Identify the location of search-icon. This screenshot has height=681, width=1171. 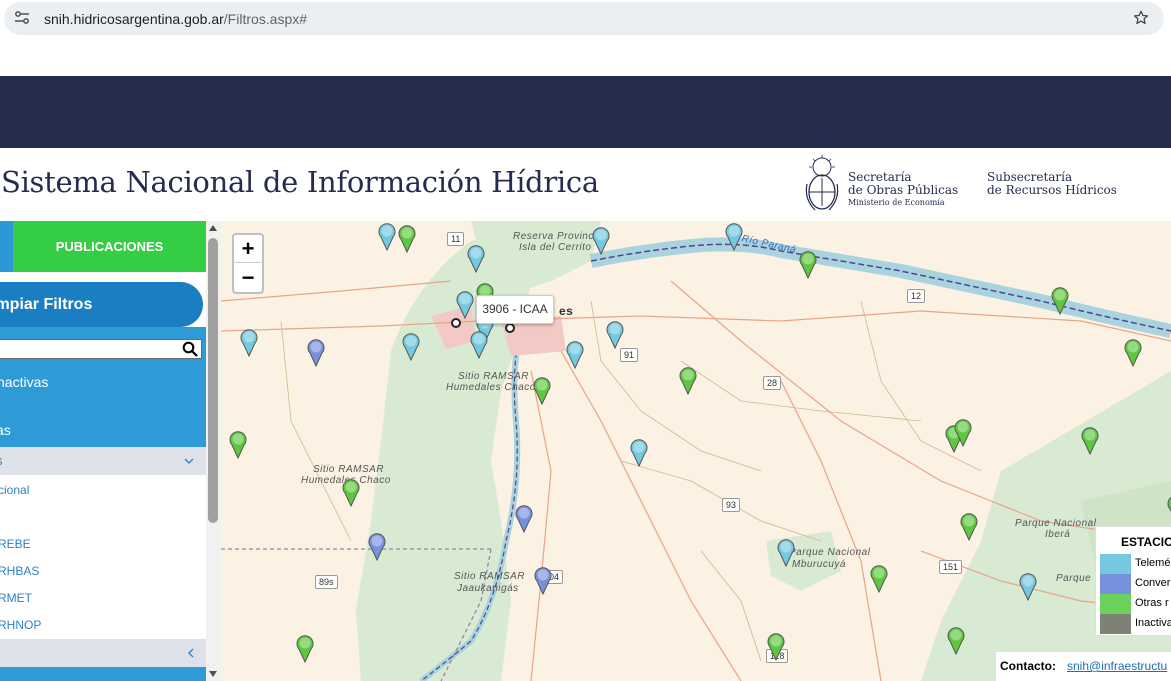
(190, 349).